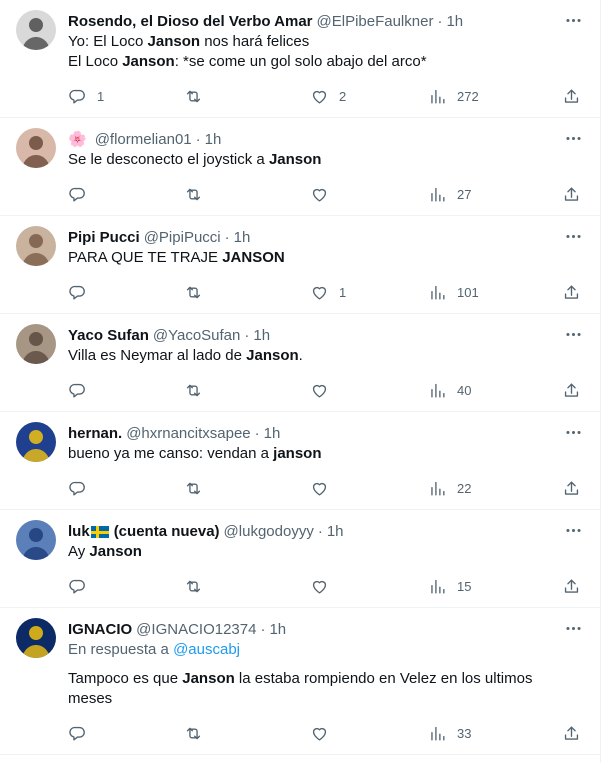  Describe the element at coordinates (193, 733) in the screenshot. I see `retweet-icon` at that location.